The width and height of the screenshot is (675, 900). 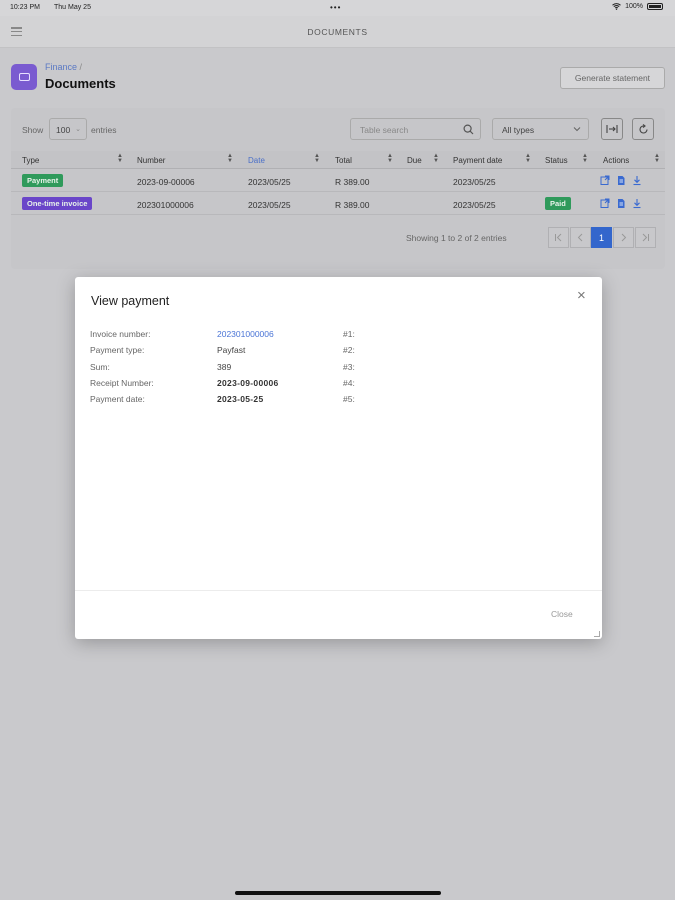 I want to click on status-badge: Paid, so click(x=558, y=203).